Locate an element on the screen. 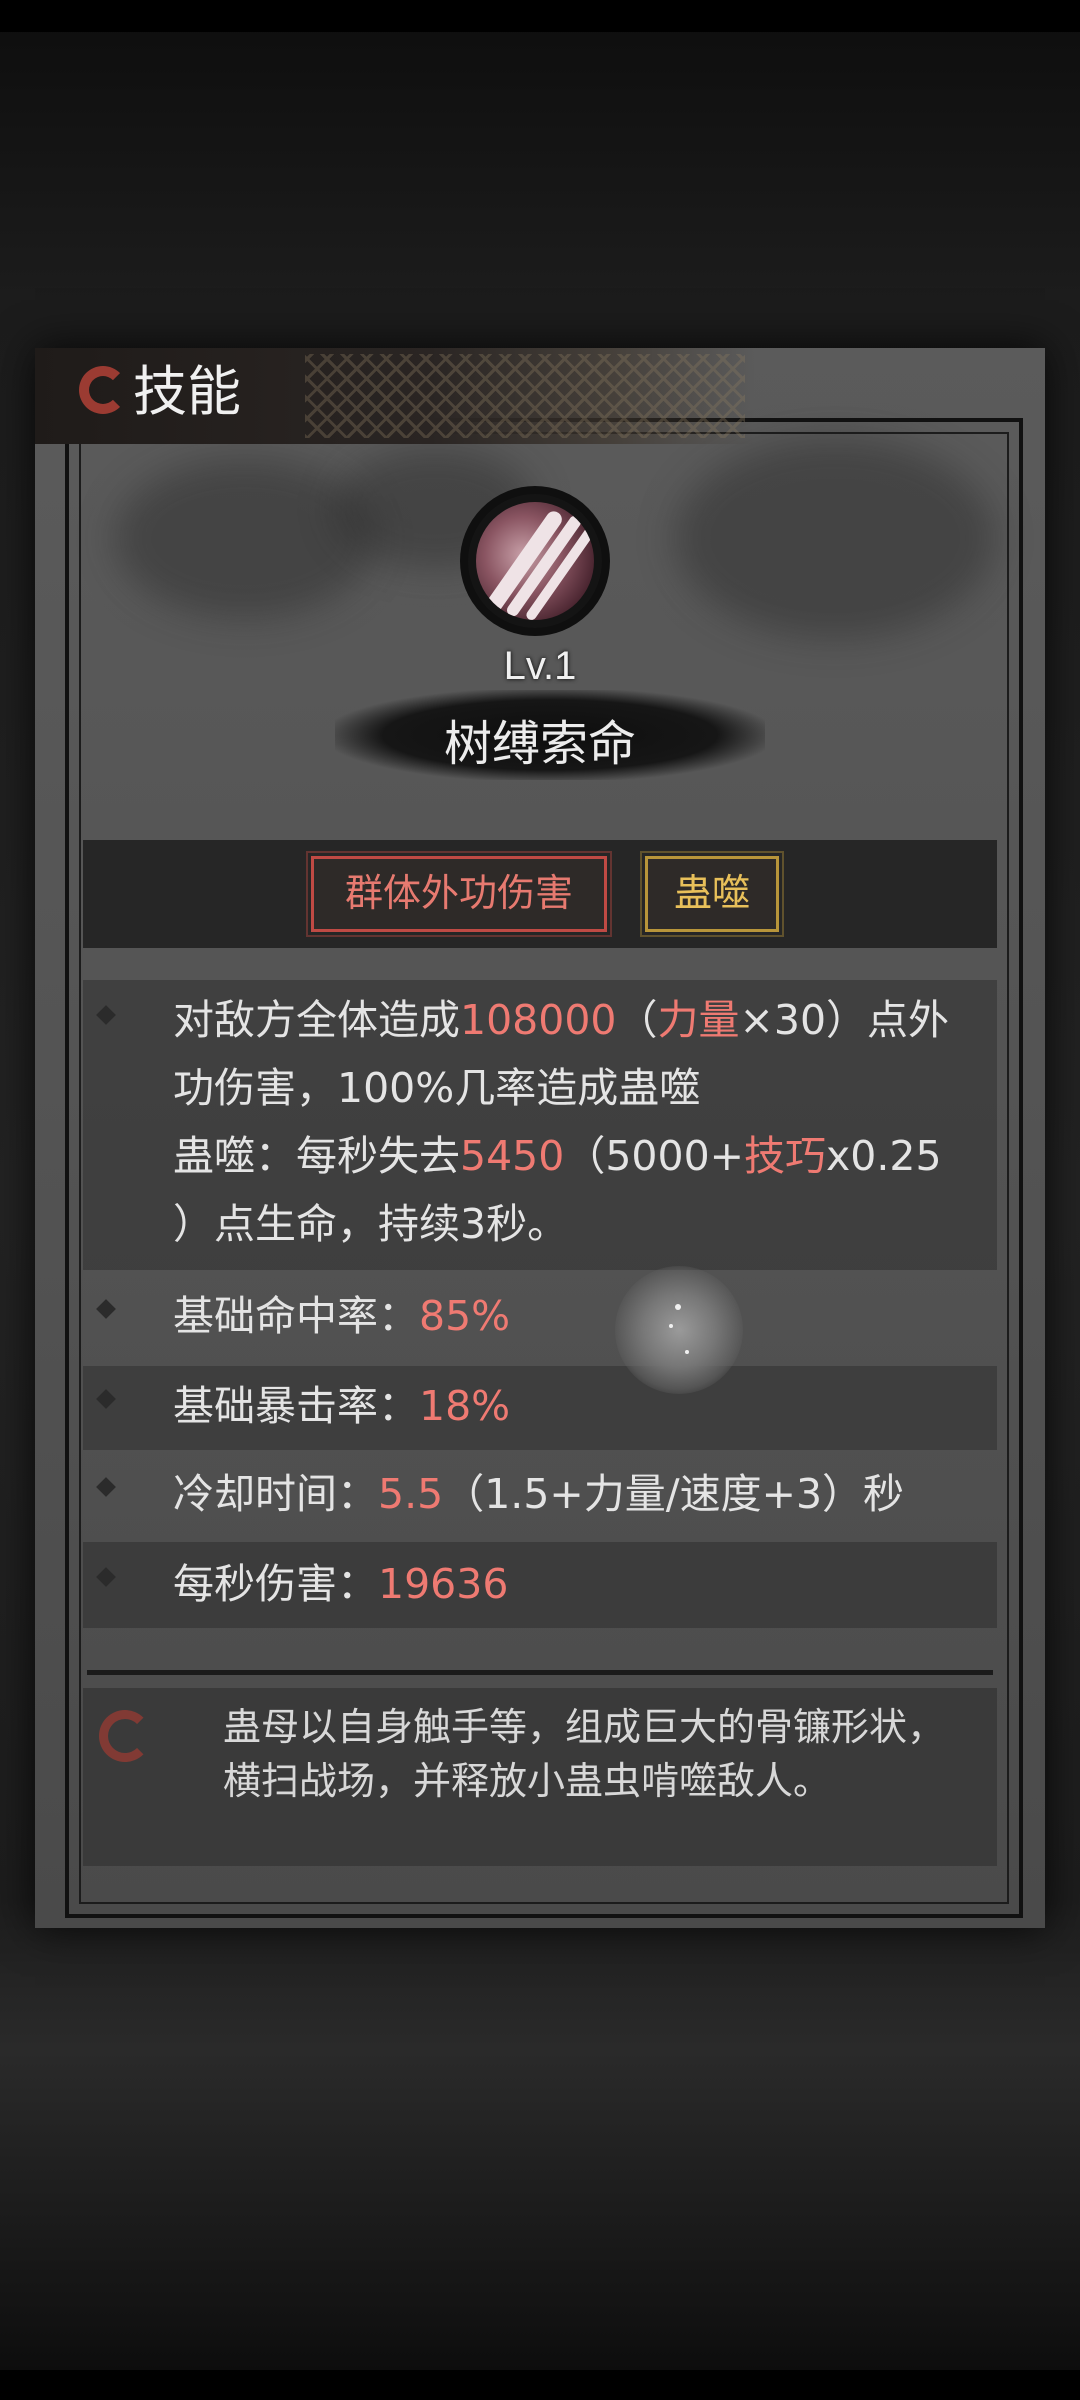  stat-row-crit: 基础暴击率：18% is located at coordinates (540, 1408).